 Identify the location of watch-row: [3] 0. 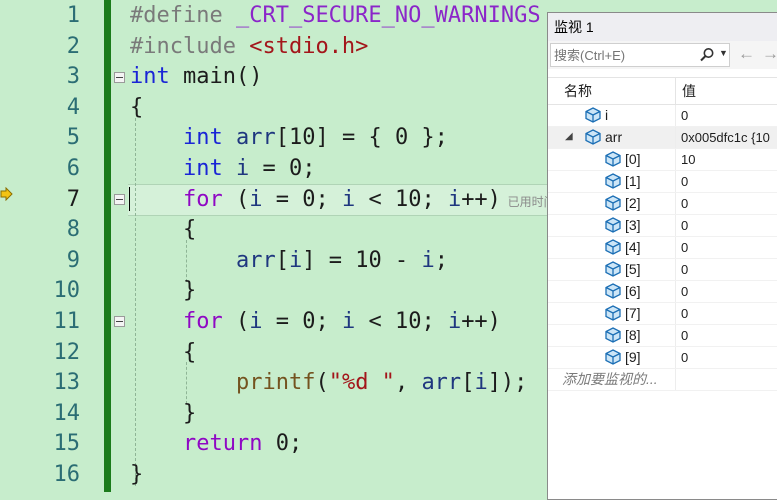
(662, 226).